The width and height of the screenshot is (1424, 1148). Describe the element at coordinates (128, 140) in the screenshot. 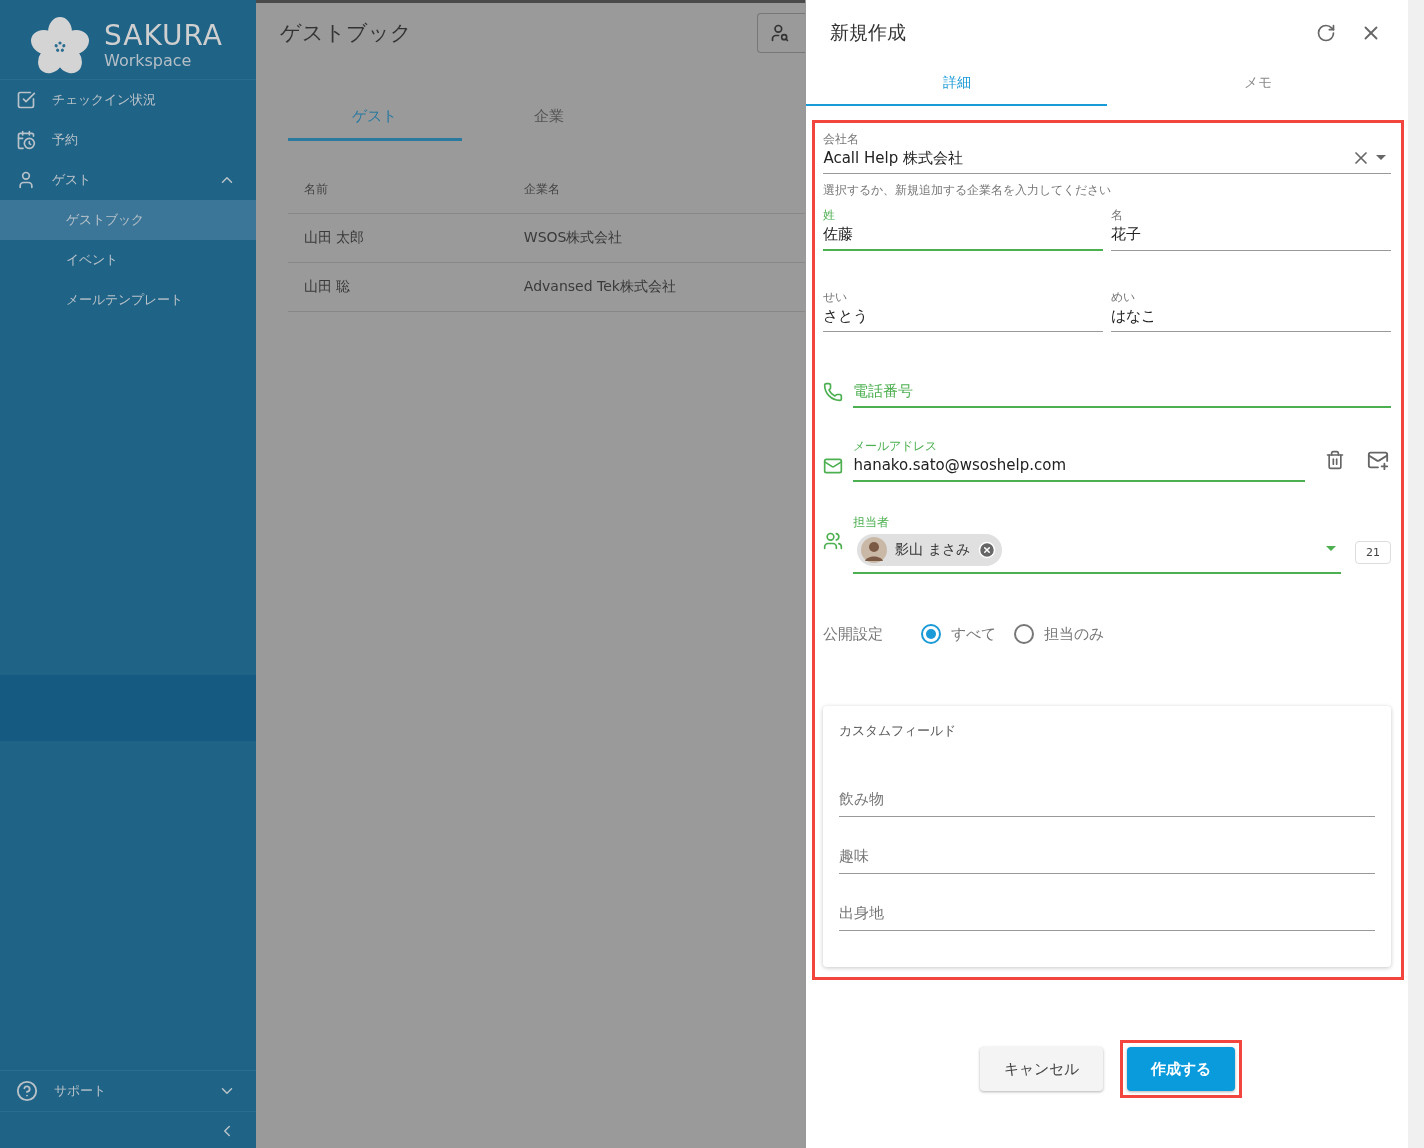

I see `nav-item: 予約` at that location.